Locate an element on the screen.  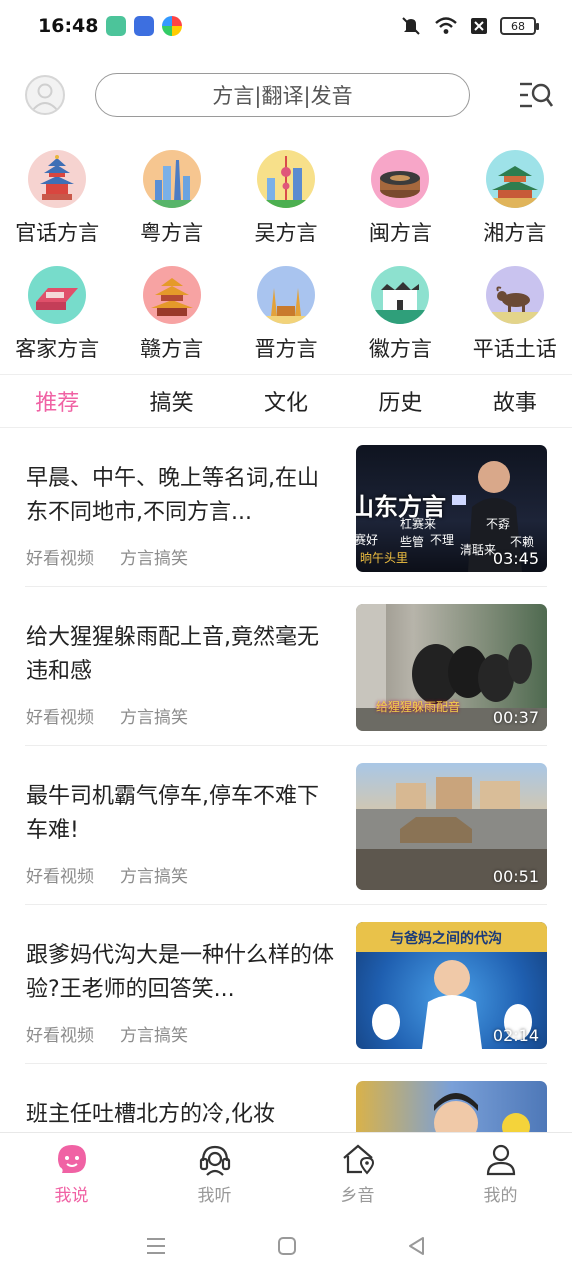
dialect-item-guanhua: 官话方言 is located at coordinates (57, 208).